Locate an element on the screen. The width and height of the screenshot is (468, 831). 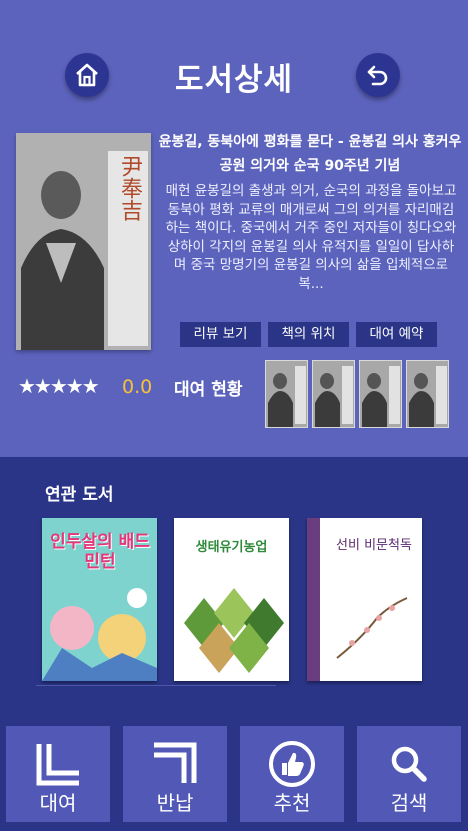
search-icon is located at coordinates (409, 764).